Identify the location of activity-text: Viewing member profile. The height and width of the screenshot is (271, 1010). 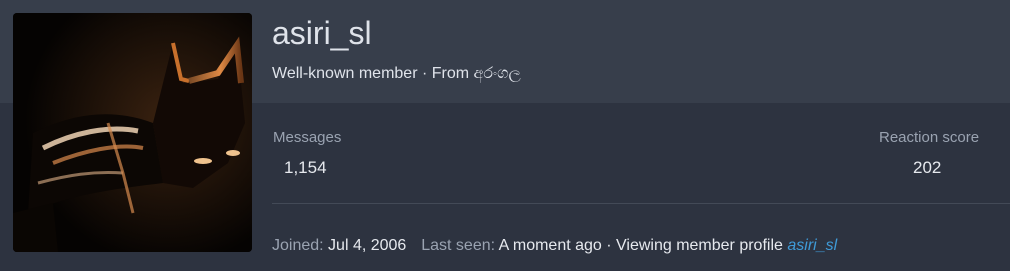
(702, 245).